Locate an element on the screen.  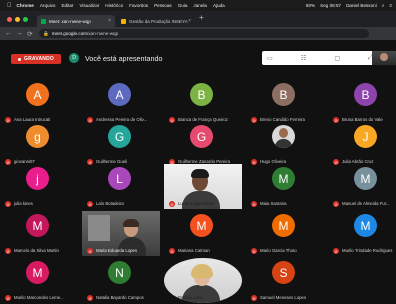
menu-item-favoritos: Favoritos is located at coordinates (138, 5).